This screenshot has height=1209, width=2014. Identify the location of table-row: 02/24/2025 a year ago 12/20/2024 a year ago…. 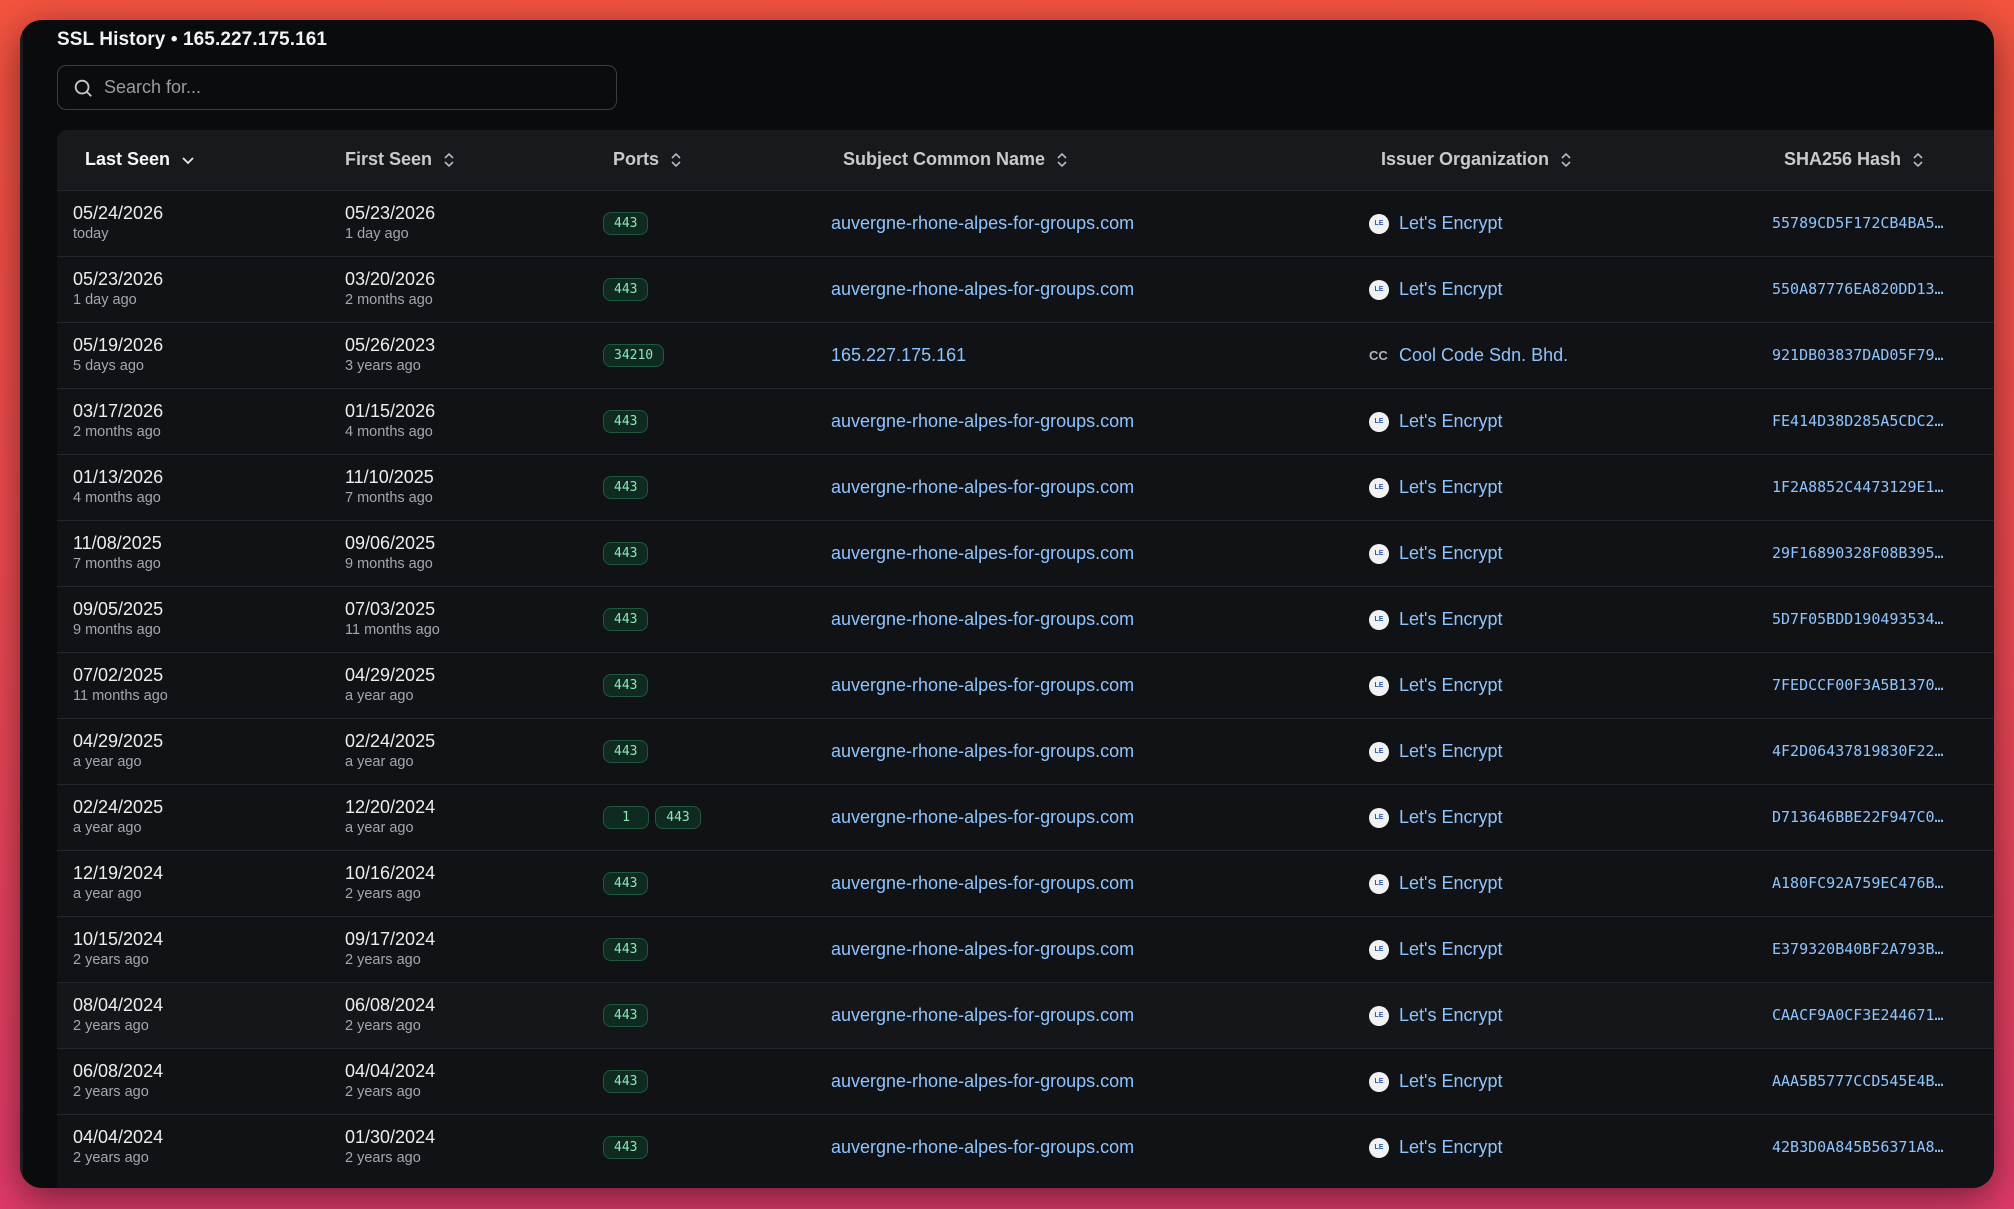
(1025, 817).